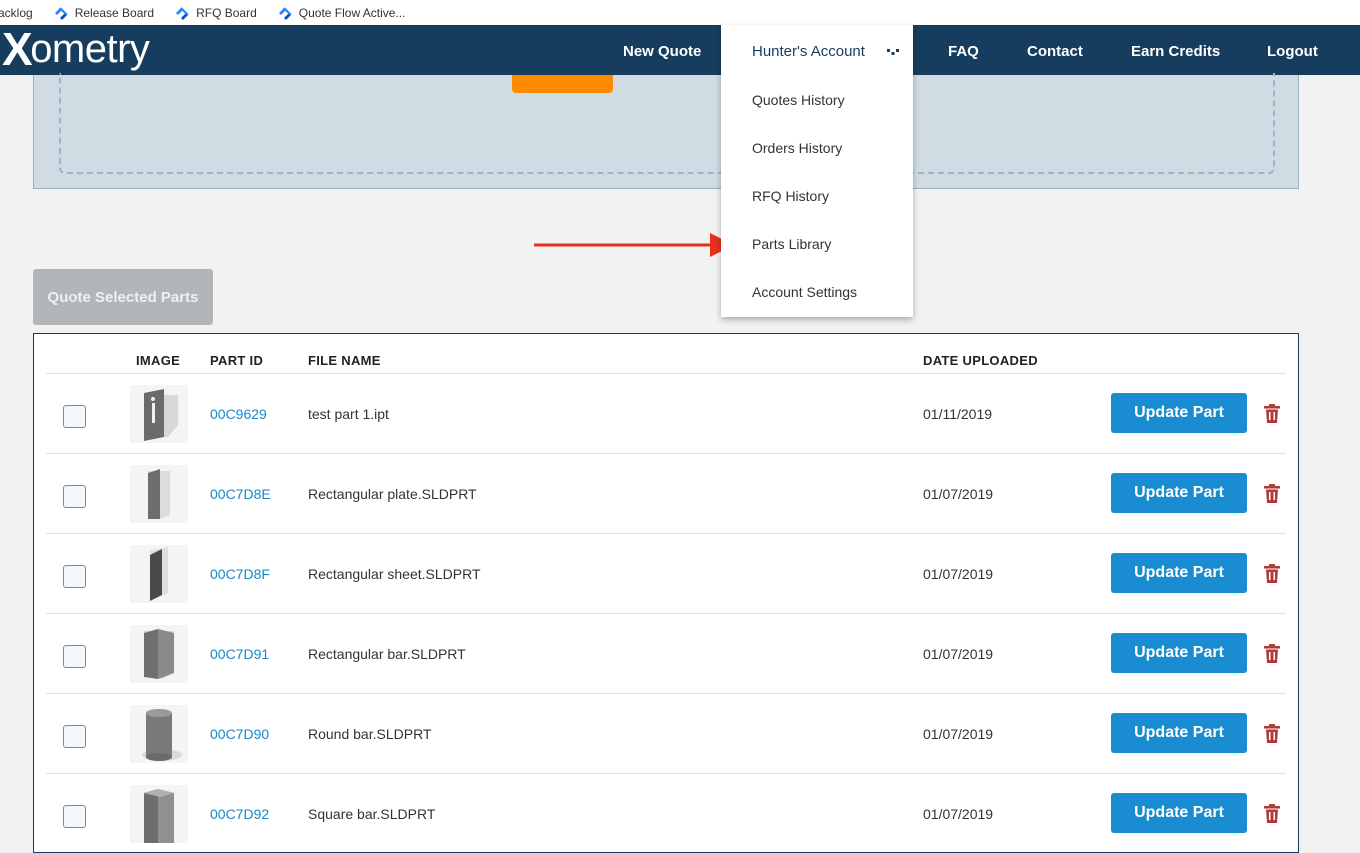 This screenshot has height=853, width=1360. Describe the element at coordinates (17, 49) in the screenshot. I see `logo-mark: X` at that location.